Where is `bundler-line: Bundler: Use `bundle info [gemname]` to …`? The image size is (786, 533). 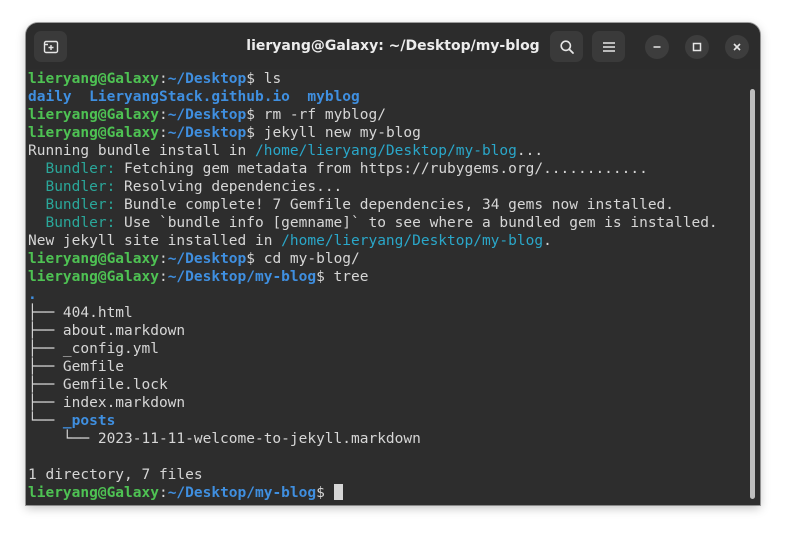
bundler-line: Bundler: Use `bundle info [gemname]` to … is located at coordinates (373, 223).